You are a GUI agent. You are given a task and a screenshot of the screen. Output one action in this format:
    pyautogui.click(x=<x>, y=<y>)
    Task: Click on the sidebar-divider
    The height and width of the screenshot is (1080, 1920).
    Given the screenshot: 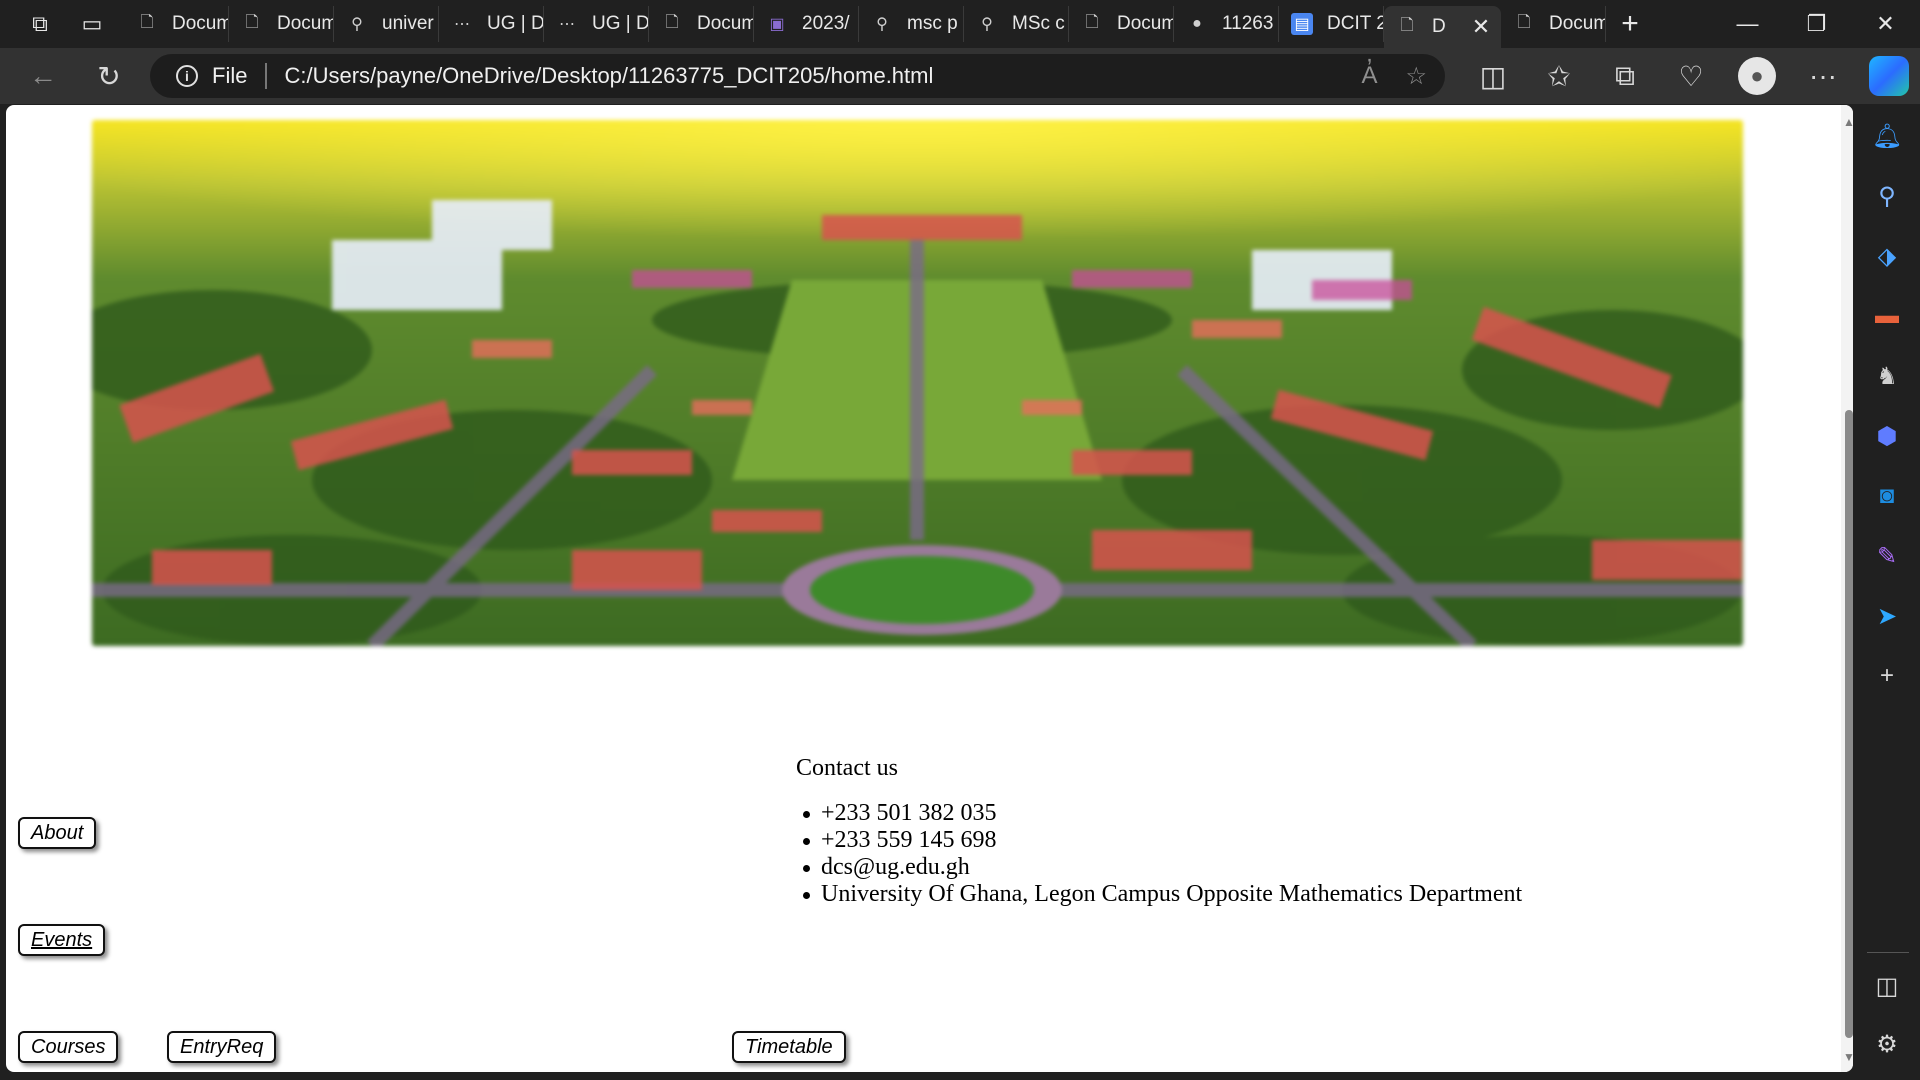 What is the action you would take?
    pyautogui.click(x=1888, y=952)
    